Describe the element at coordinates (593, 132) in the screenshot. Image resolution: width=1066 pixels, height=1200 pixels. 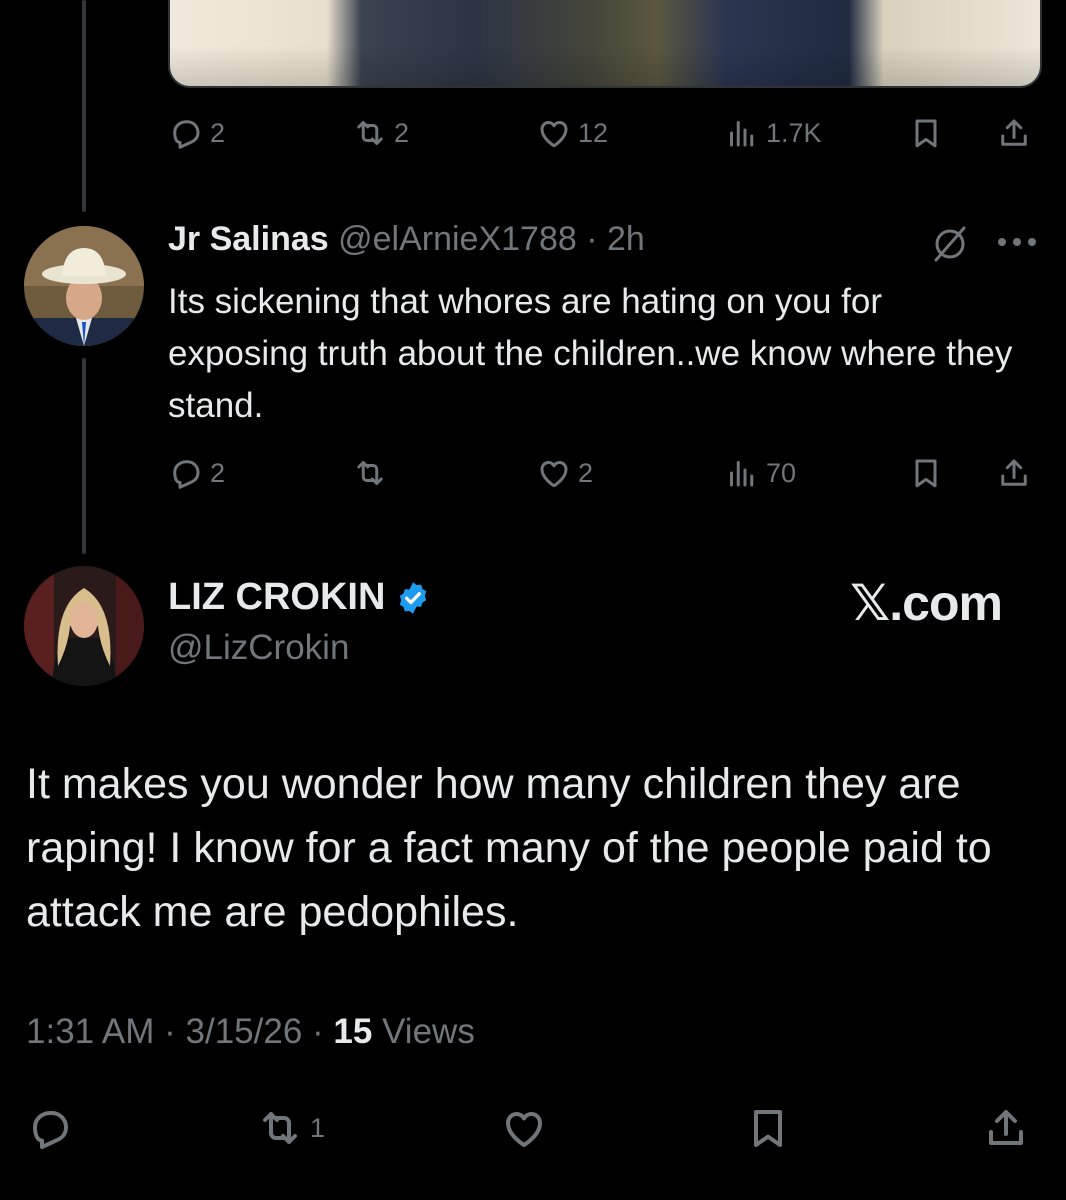
I see `like-count: 12` at that location.